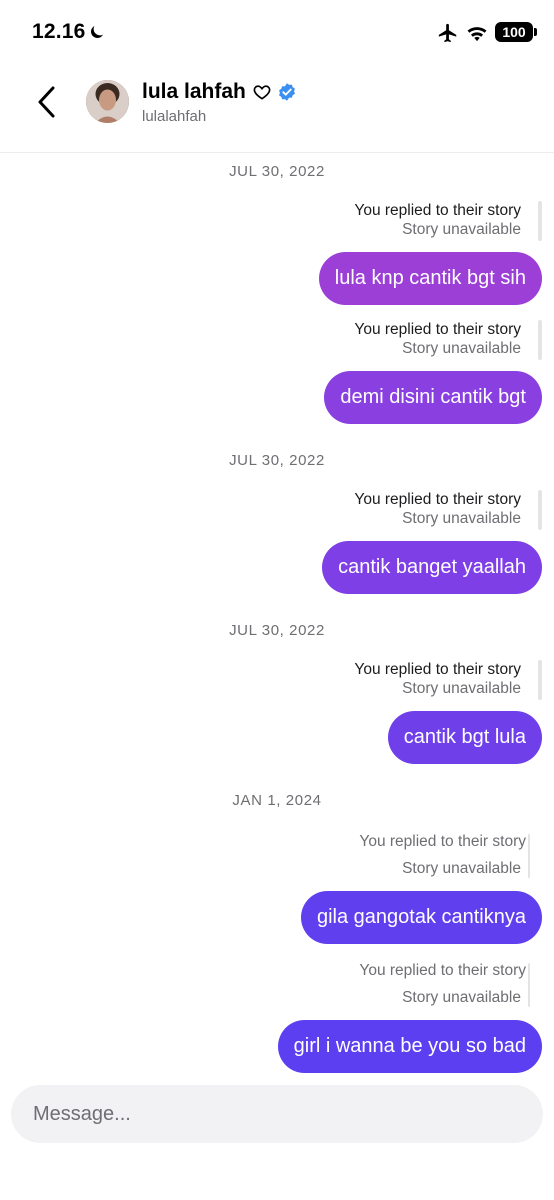  What do you see at coordinates (262, 92) in the screenshot?
I see `heart-outline-icon` at bounding box center [262, 92].